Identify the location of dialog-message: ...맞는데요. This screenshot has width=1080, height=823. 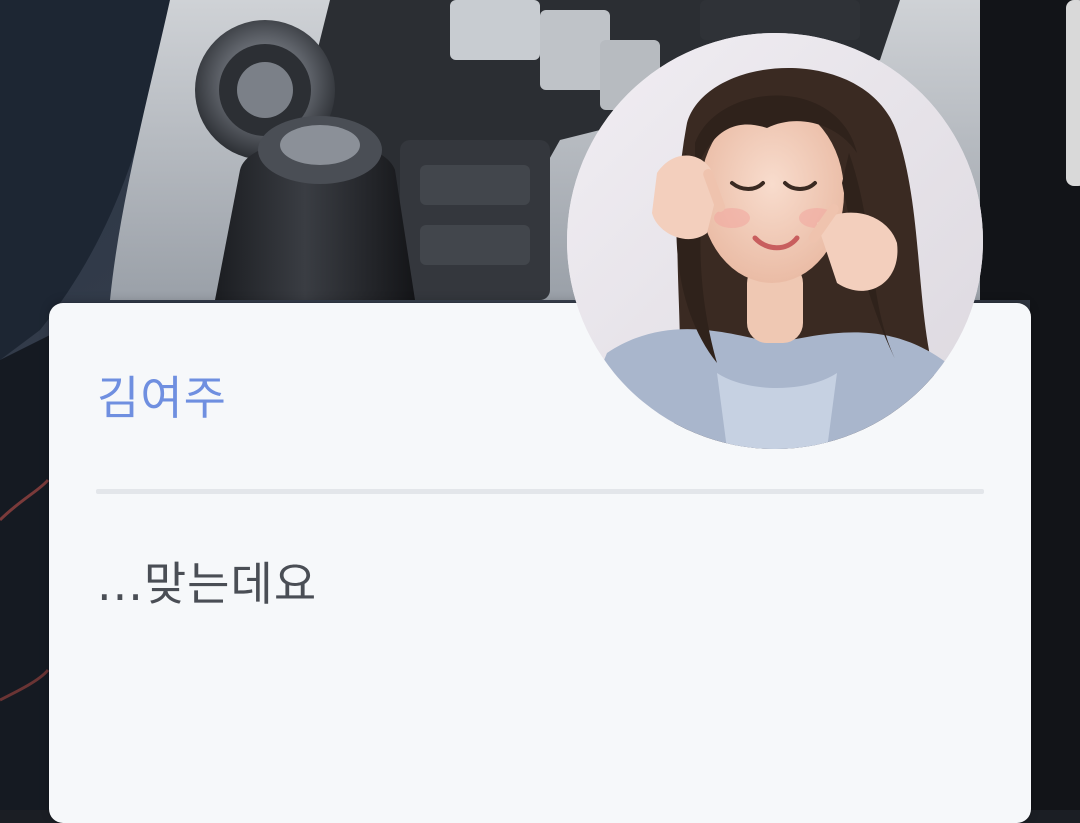
(207, 584).